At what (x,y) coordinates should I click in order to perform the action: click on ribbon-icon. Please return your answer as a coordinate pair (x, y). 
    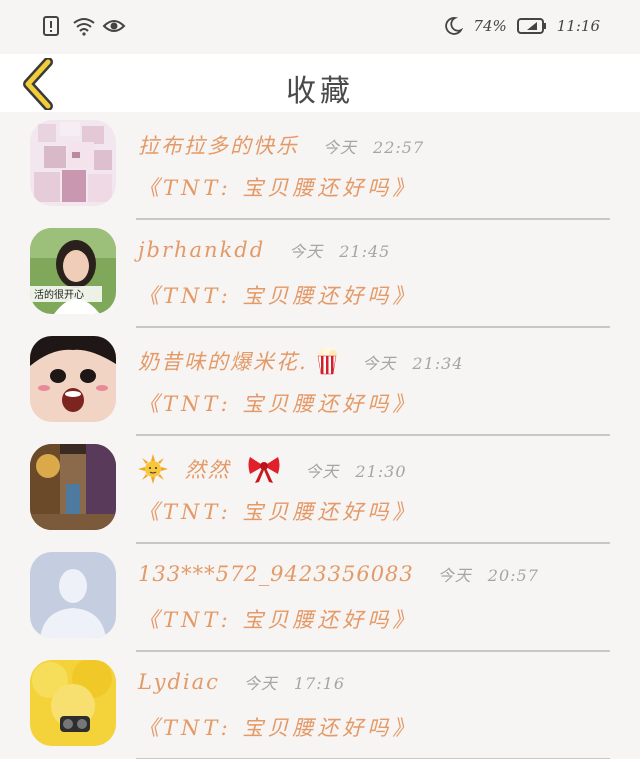
    Looking at the image, I should click on (264, 471).